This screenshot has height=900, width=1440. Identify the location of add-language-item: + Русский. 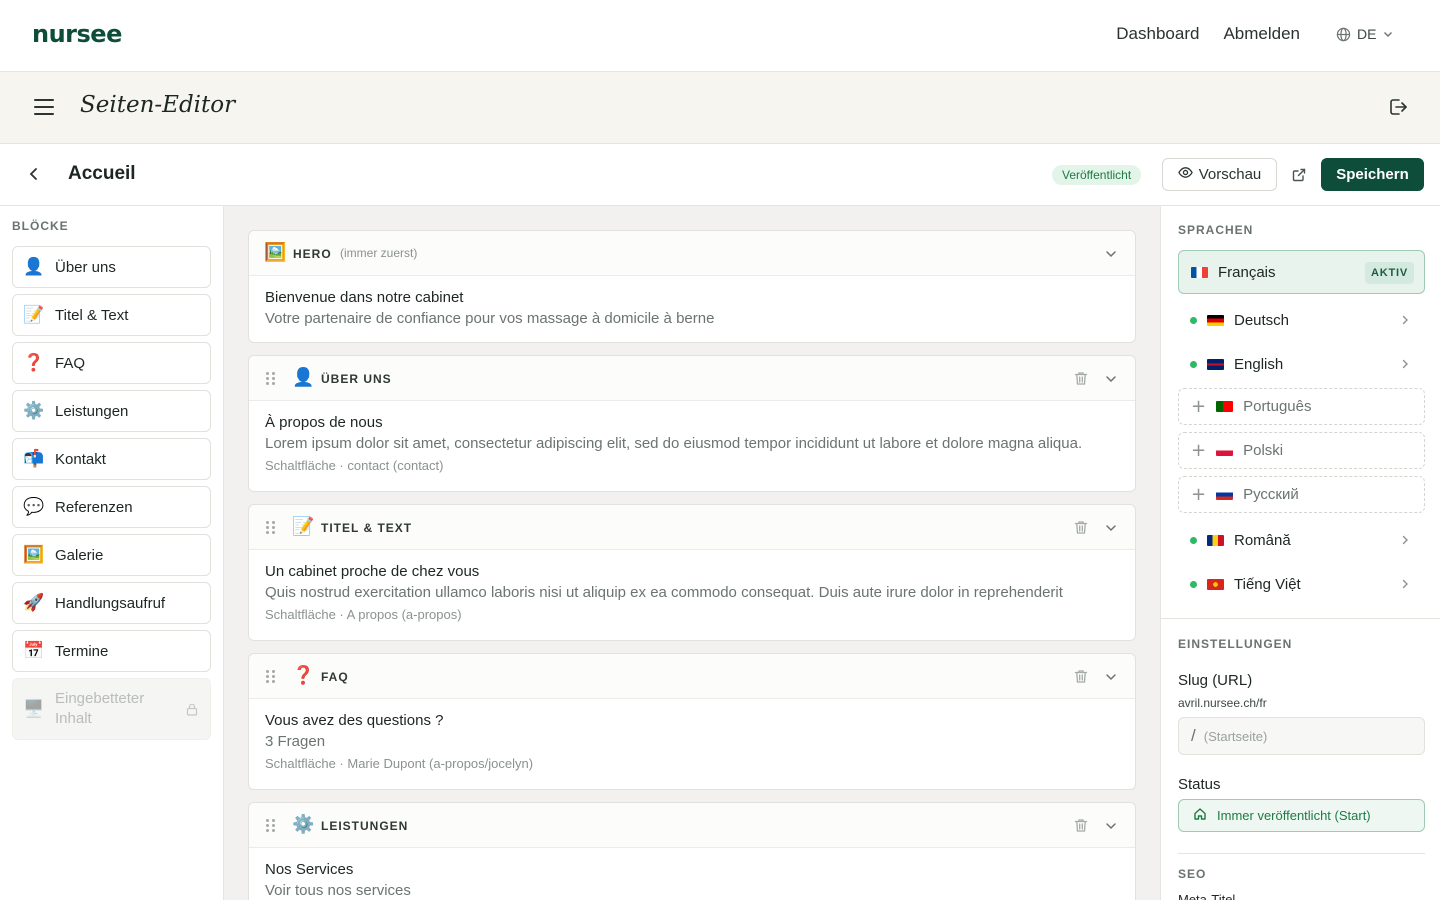
(1301, 494).